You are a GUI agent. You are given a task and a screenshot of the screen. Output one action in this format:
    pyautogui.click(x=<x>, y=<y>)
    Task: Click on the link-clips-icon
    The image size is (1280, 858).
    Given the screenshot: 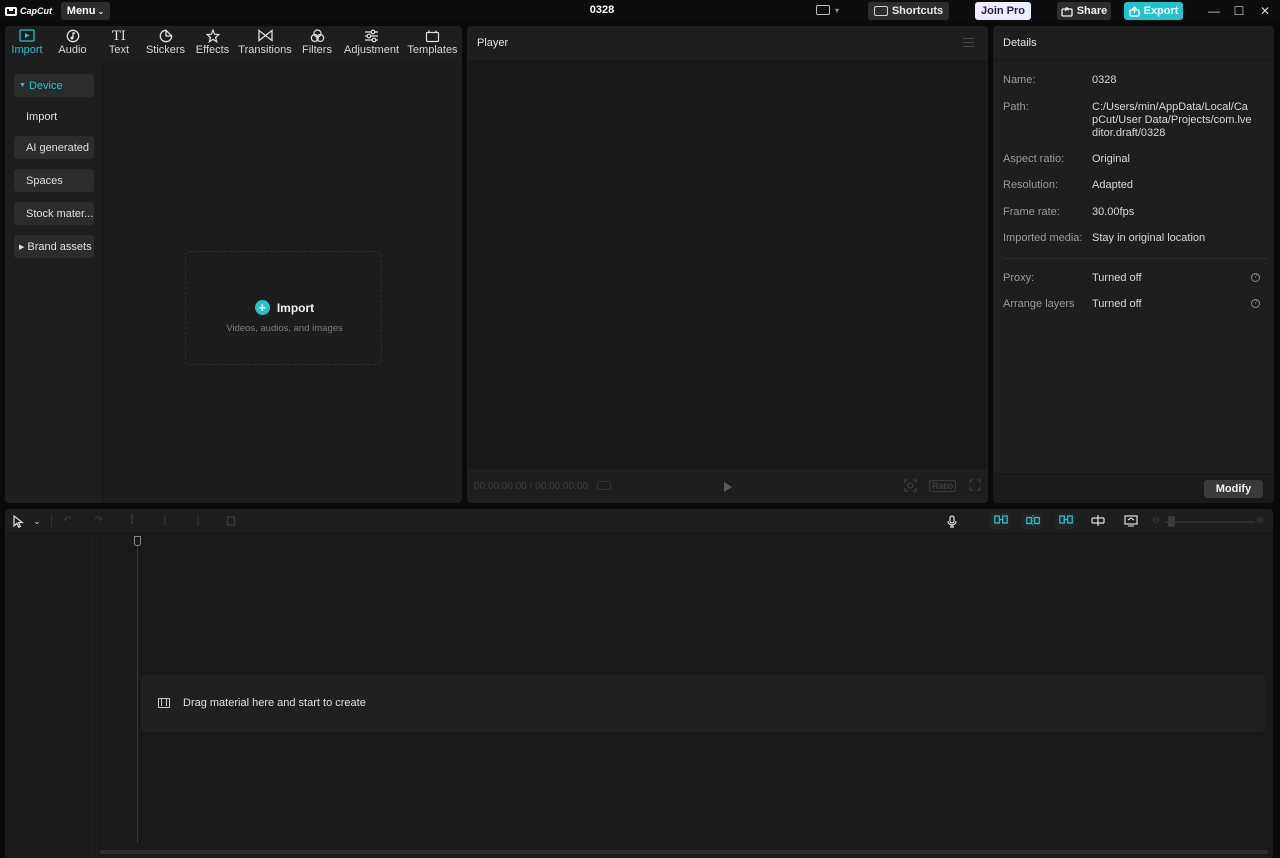 What is the action you would take?
    pyautogui.click(x=1001, y=521)
    